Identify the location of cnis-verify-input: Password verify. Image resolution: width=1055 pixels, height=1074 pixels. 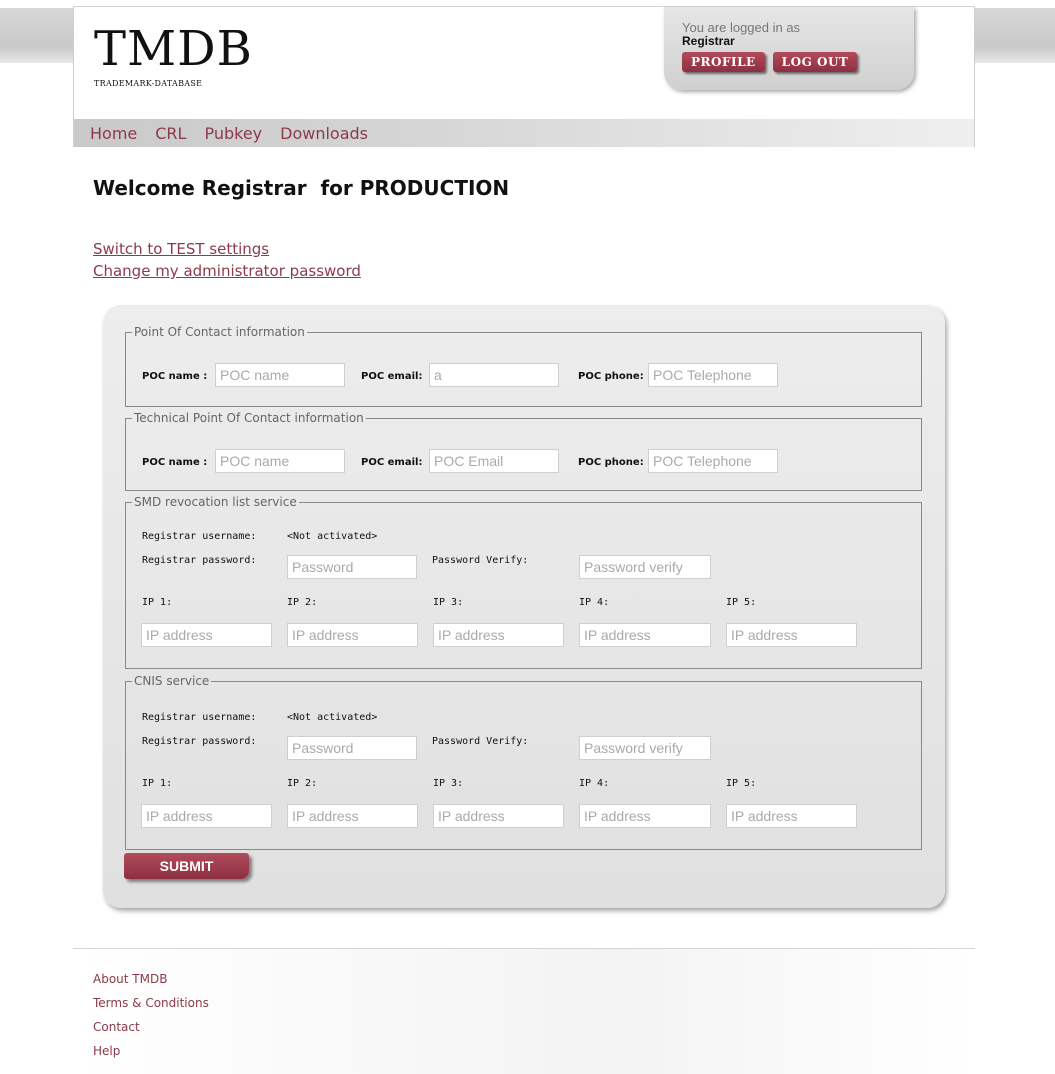
(645, 748).